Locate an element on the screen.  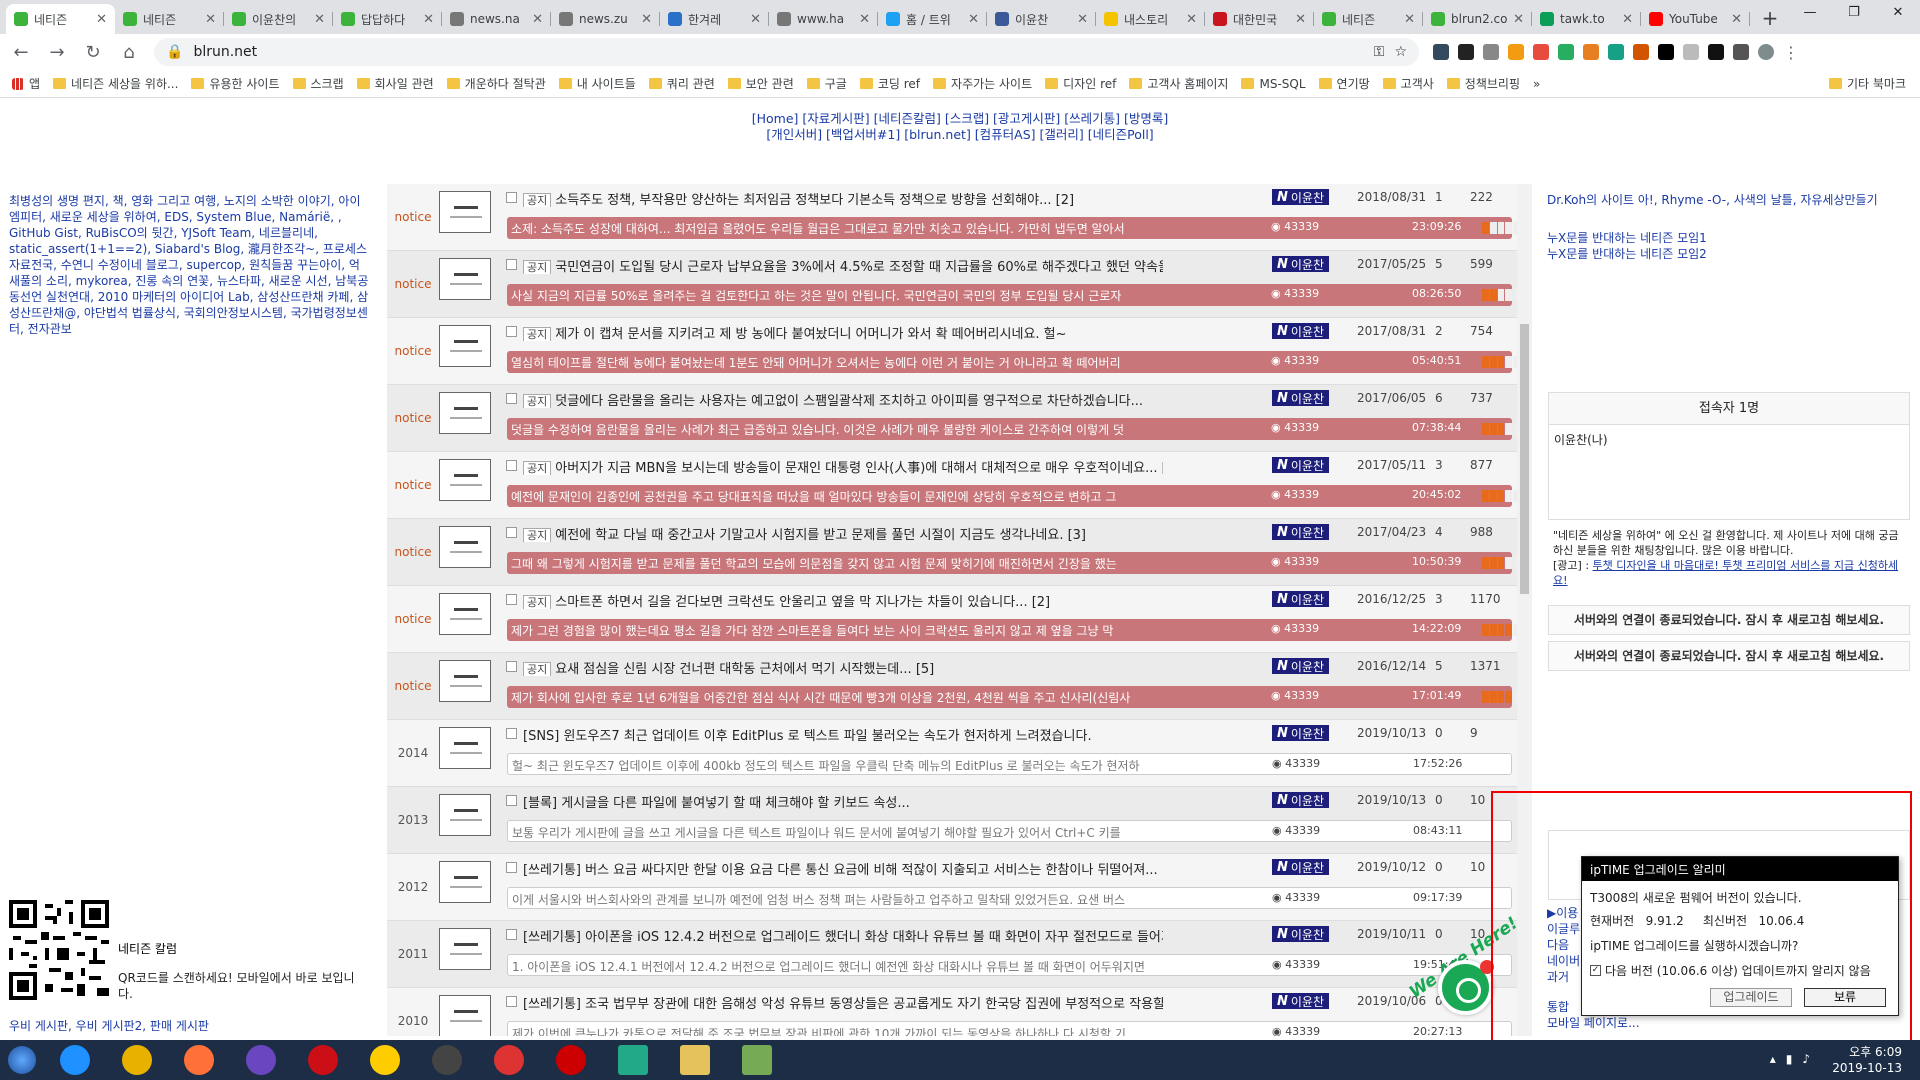
bookmark-item: 보안 관련 is located at coordinates (760, 83).